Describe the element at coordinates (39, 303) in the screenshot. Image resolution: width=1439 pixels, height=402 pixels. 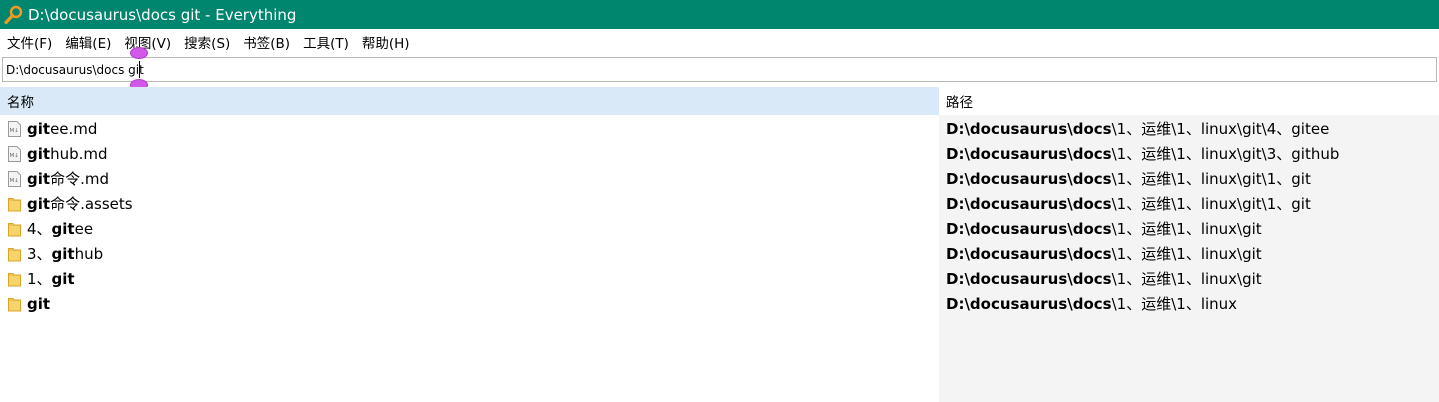
I see `file-name: git` at that location.